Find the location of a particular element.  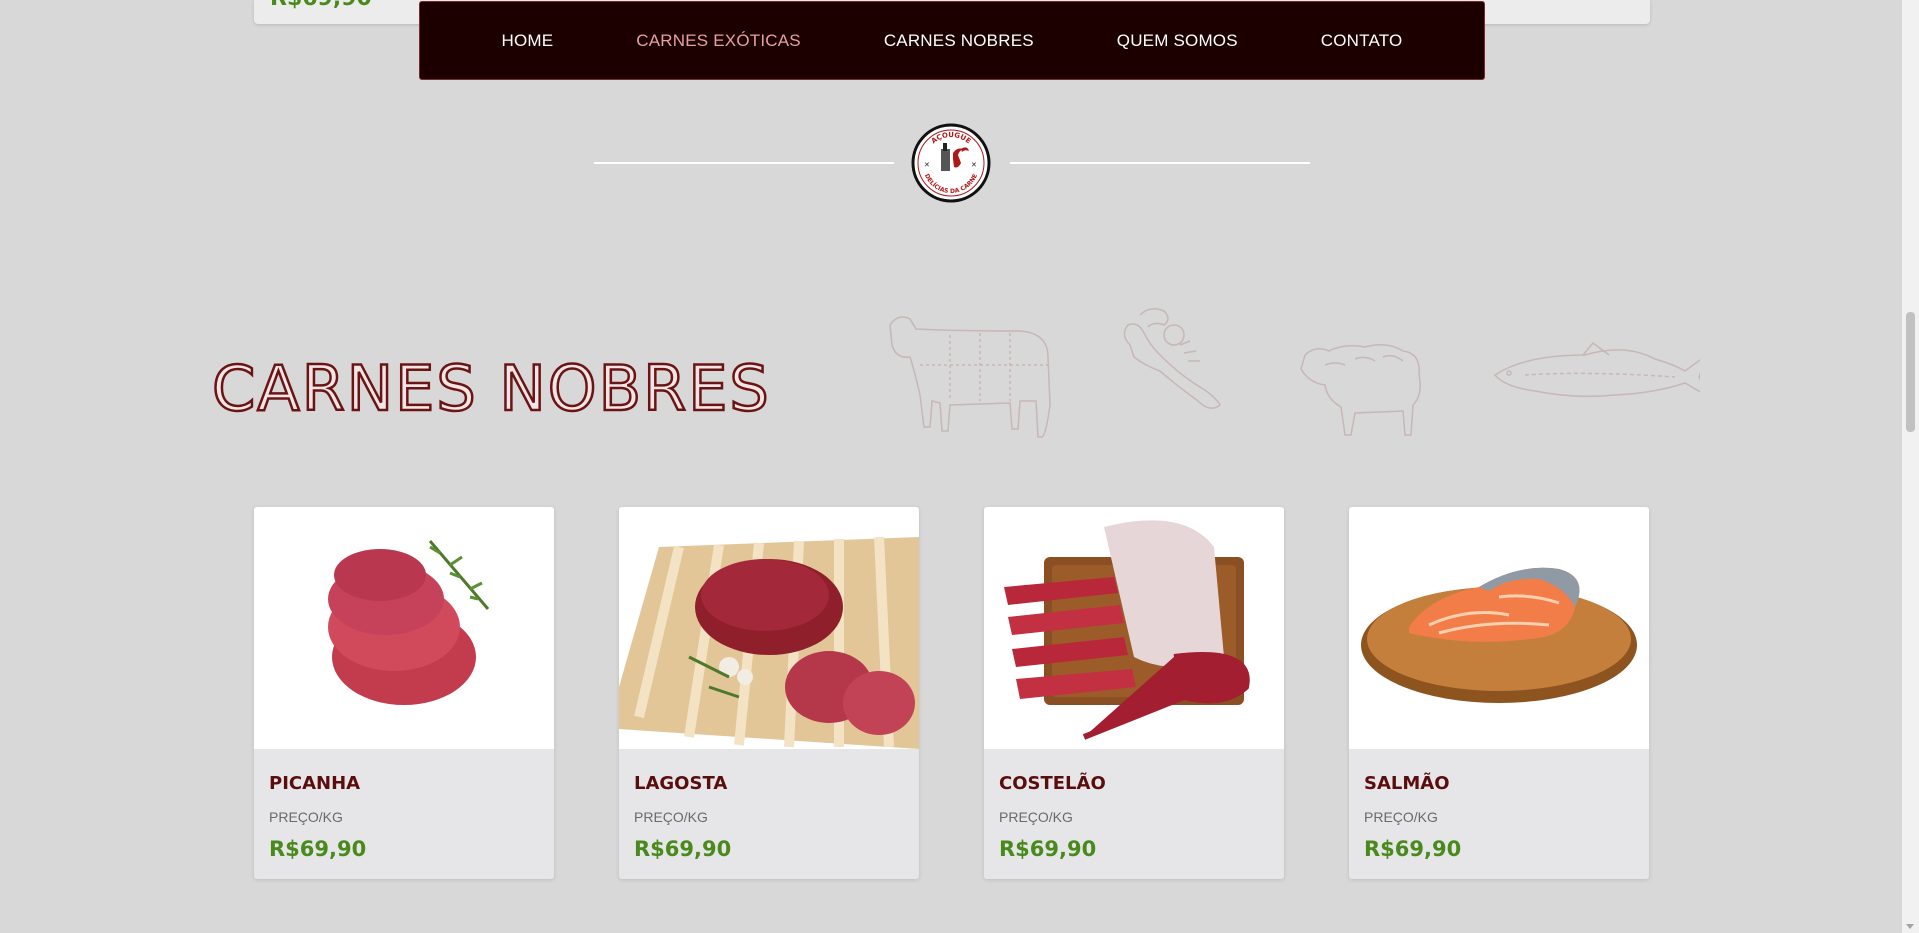

section-title: CARNES NOBRES is located at coordinates (491, 389).